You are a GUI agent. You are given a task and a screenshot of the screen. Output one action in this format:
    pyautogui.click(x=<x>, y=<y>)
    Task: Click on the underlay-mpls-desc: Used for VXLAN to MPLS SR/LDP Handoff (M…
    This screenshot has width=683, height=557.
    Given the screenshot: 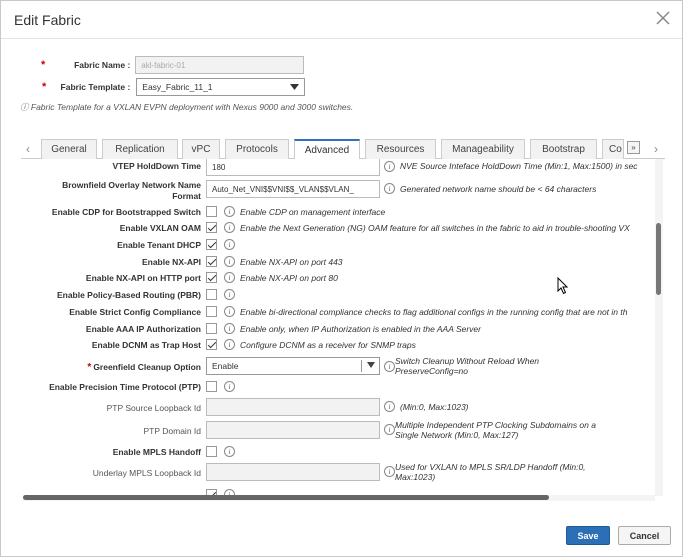 What is the action you would take?
    pyautogui.click(x=490, y=472)
    